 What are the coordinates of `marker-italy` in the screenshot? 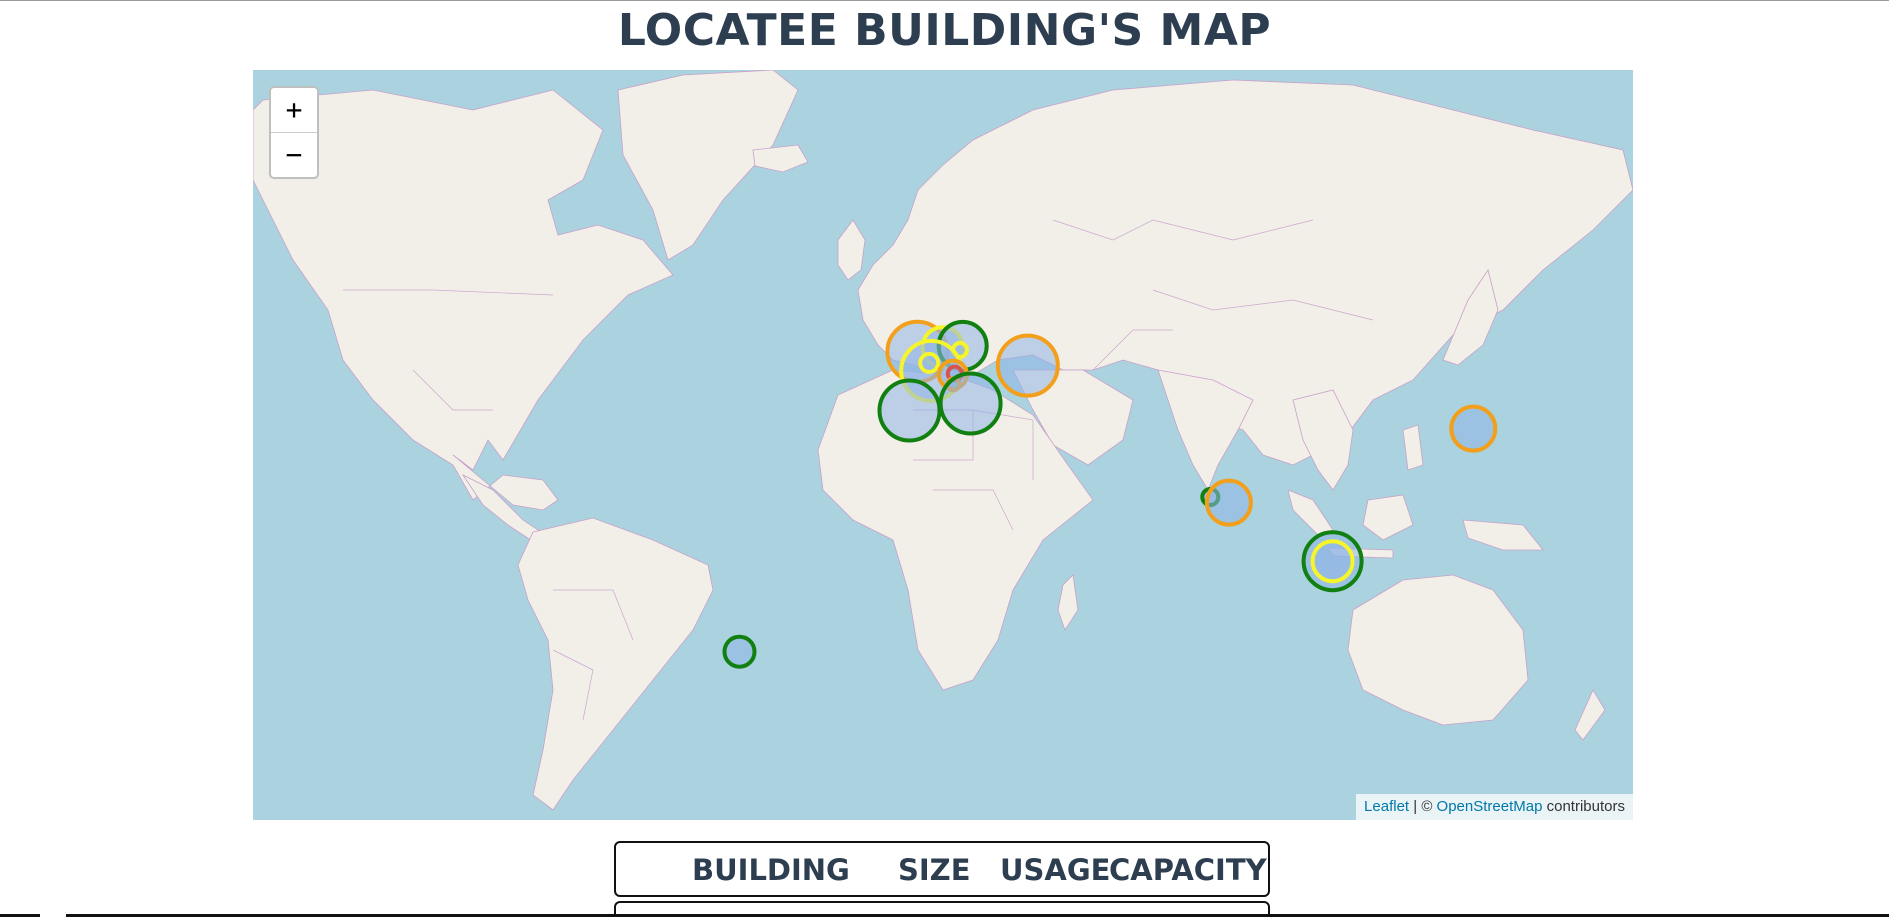 It's located at (970, 403).